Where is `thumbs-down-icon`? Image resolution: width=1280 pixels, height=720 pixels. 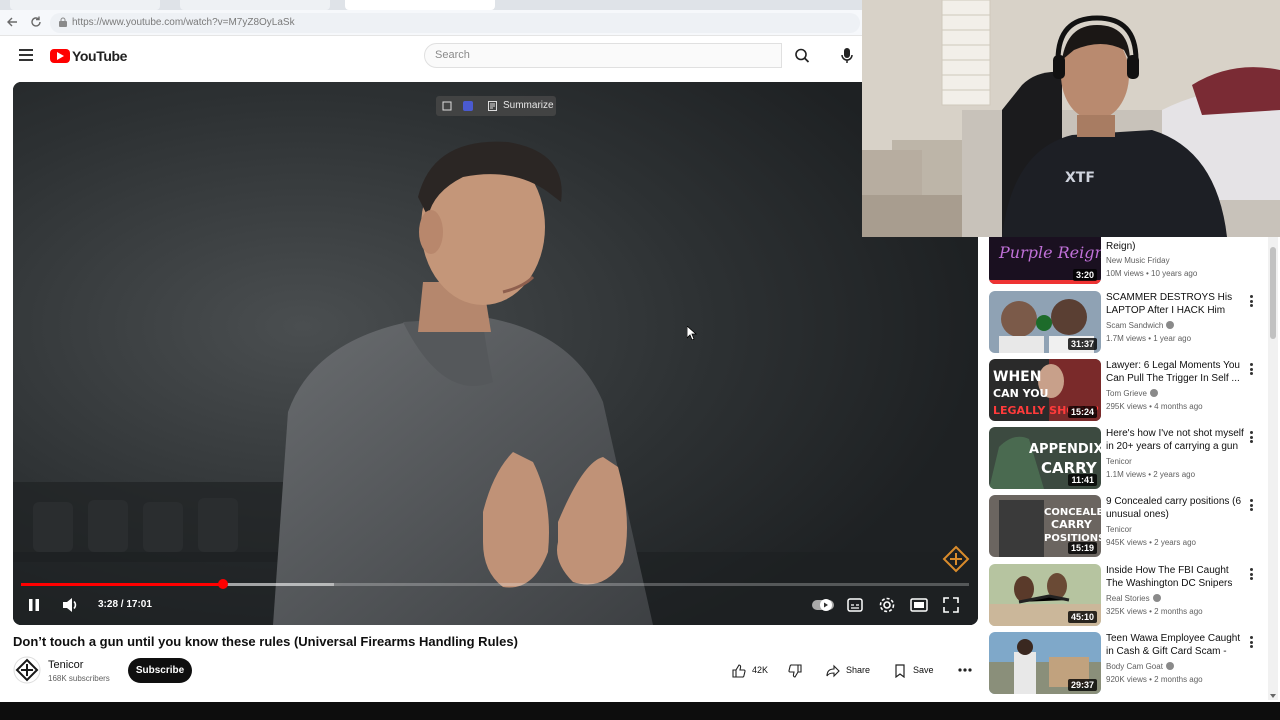 thumbs-down-icon is located at coordinates (795, 671).